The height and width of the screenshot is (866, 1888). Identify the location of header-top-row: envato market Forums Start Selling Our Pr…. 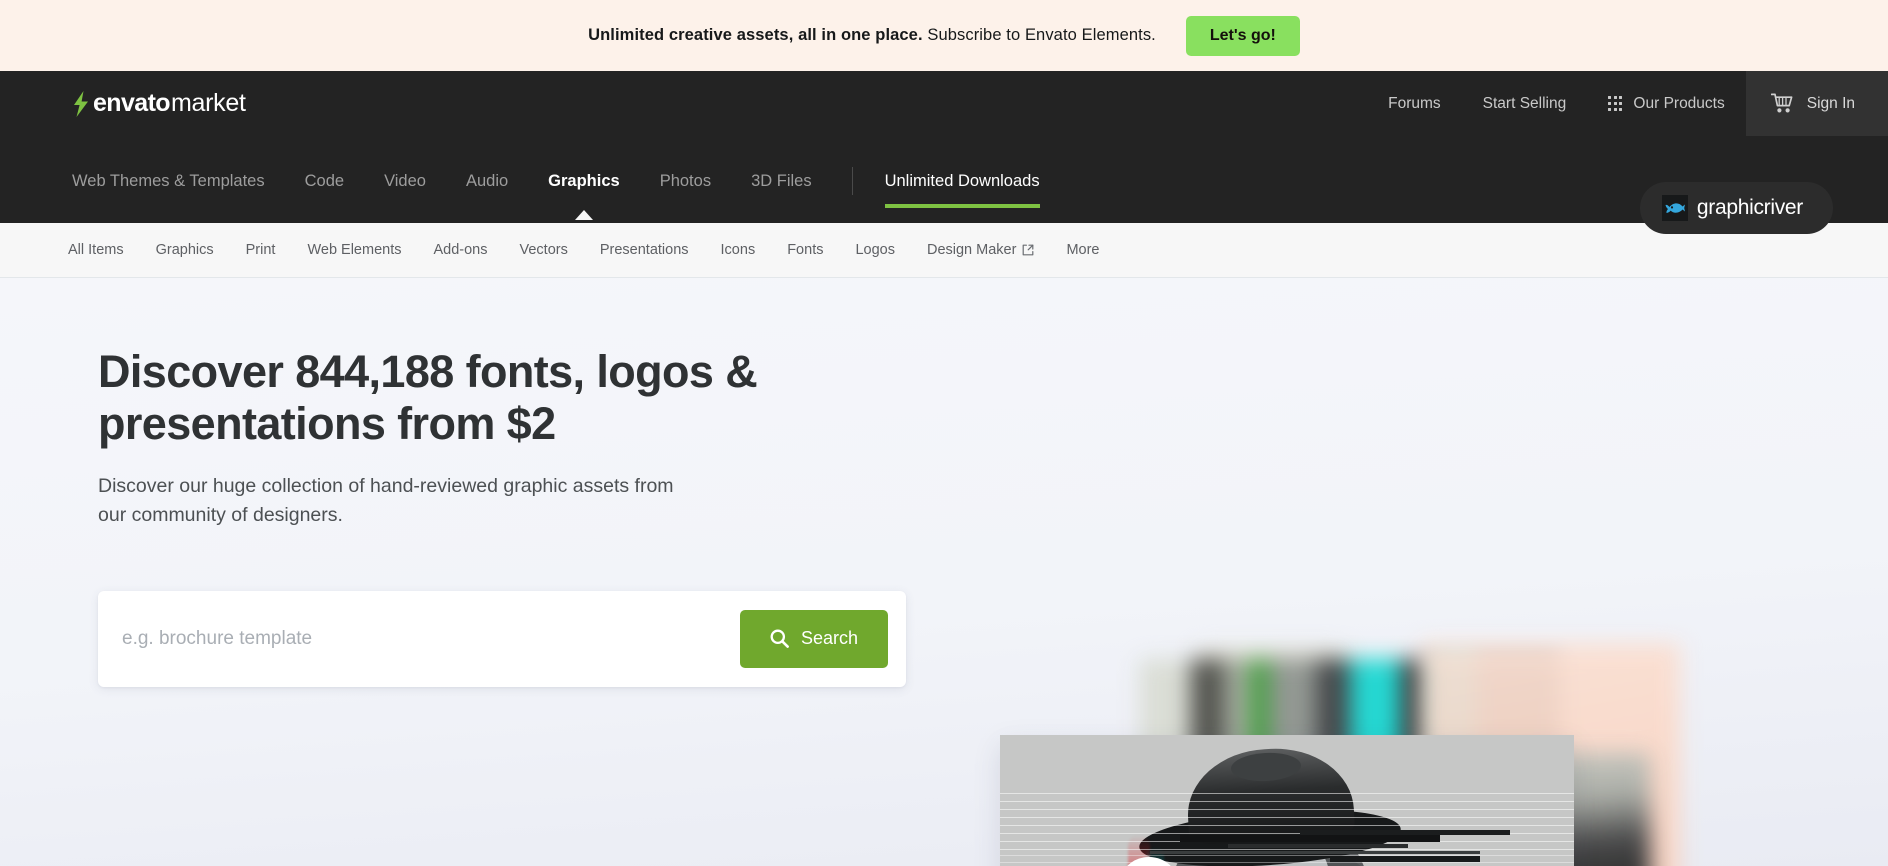
(944, 103).